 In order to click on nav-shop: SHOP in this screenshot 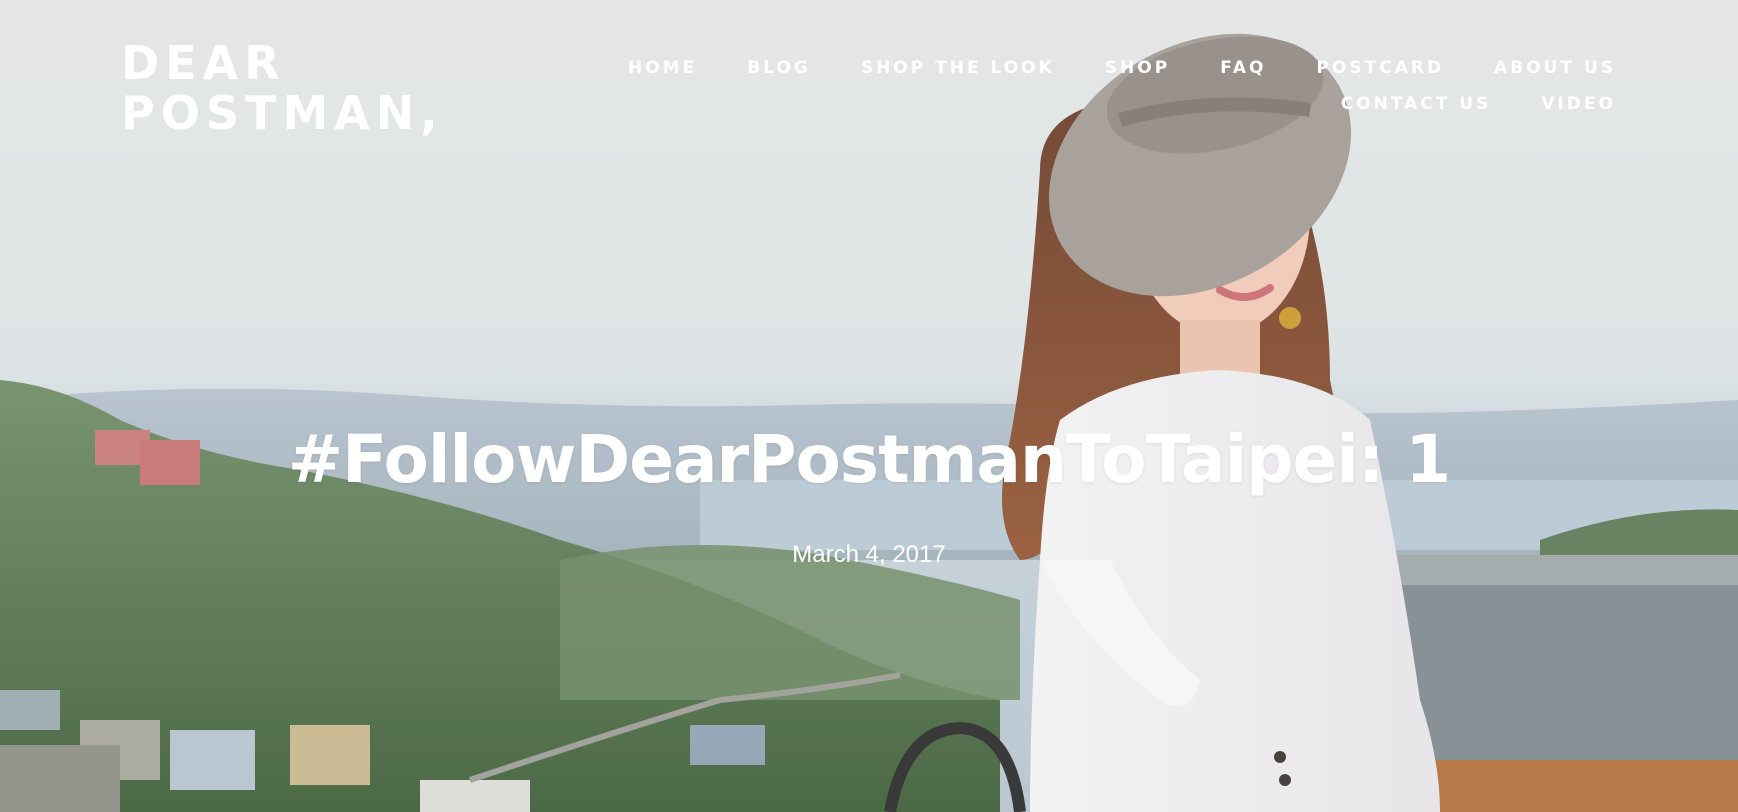, I will do `click(1137, 68)`.